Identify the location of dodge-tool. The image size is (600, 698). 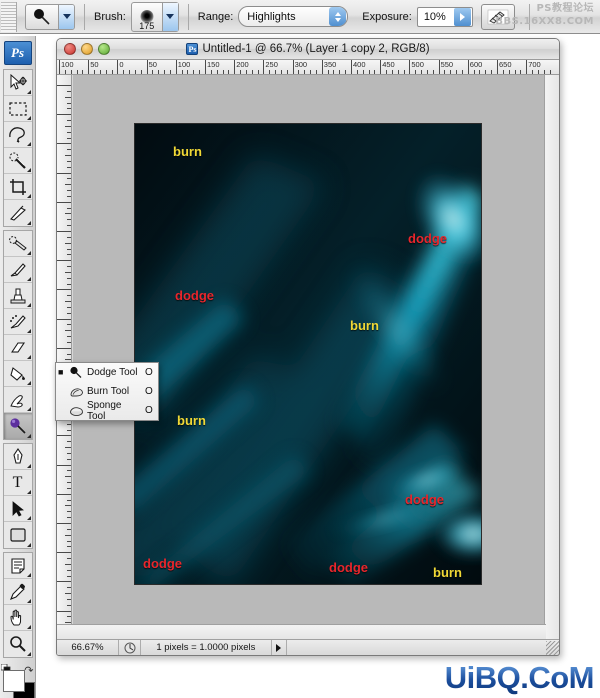
(17, 426).